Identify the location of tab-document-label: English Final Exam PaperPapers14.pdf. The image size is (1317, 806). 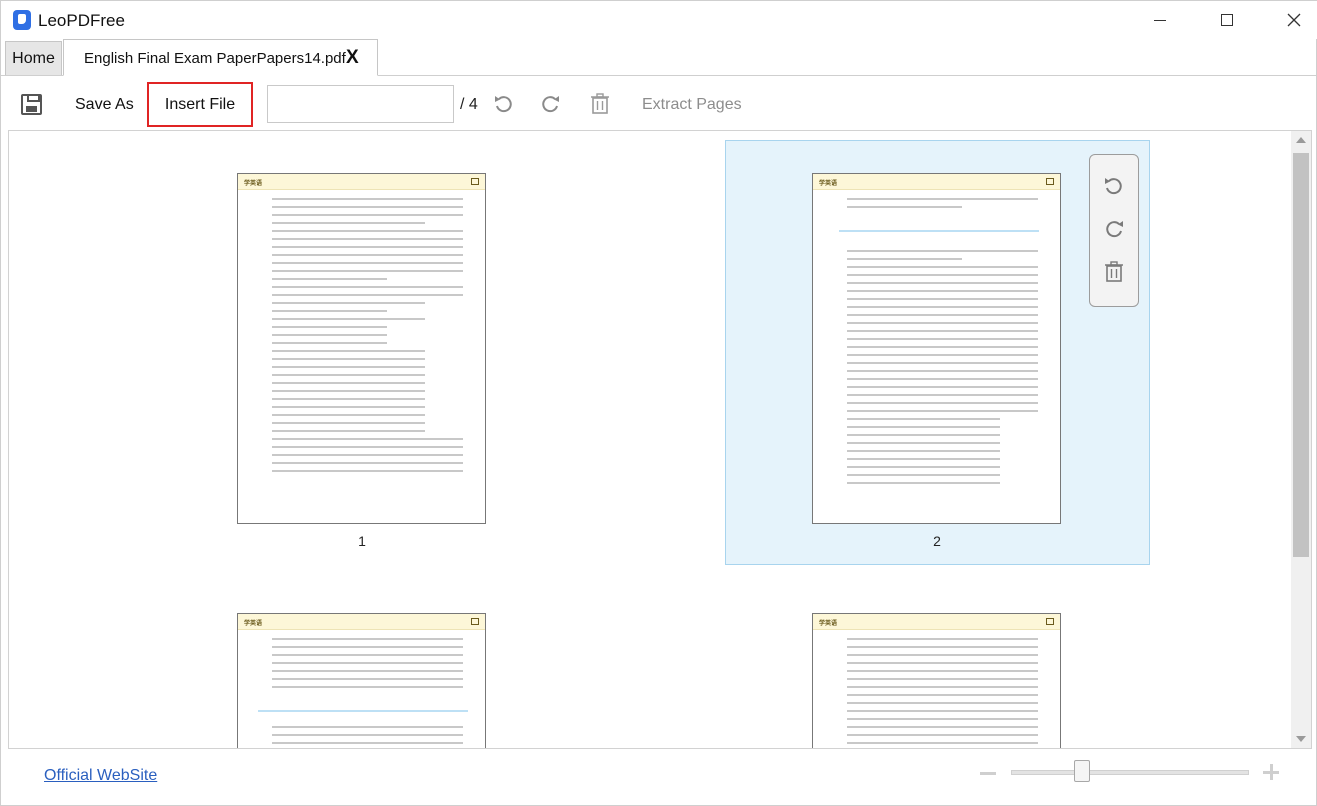
(215, 58).